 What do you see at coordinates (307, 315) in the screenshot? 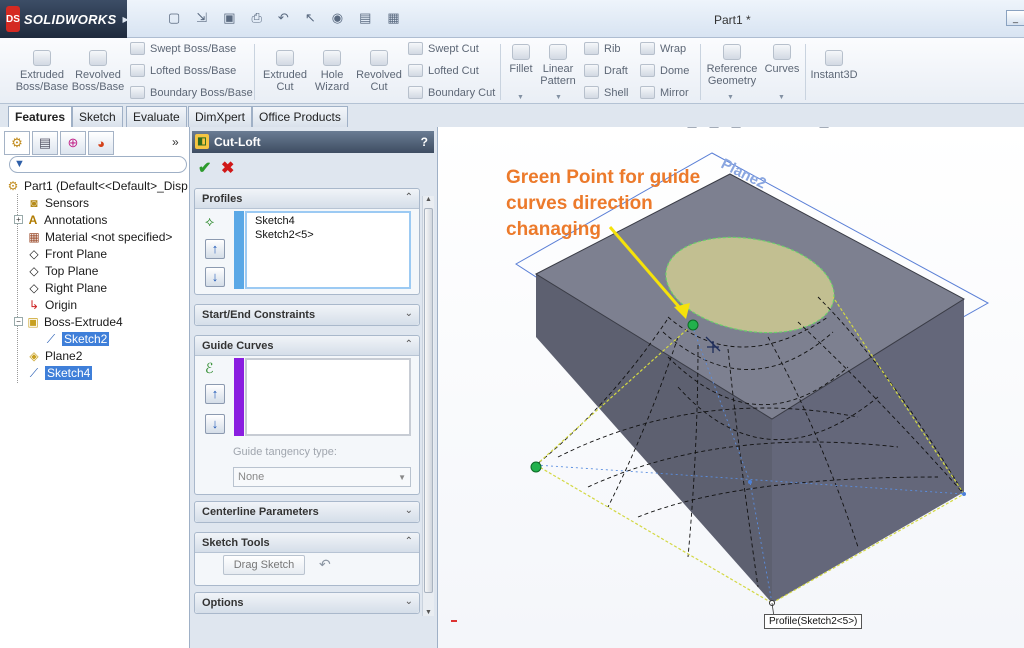
I see `start-end-constraints-header: Start/End Constraints ⌄` at bounding box center [307, 315].